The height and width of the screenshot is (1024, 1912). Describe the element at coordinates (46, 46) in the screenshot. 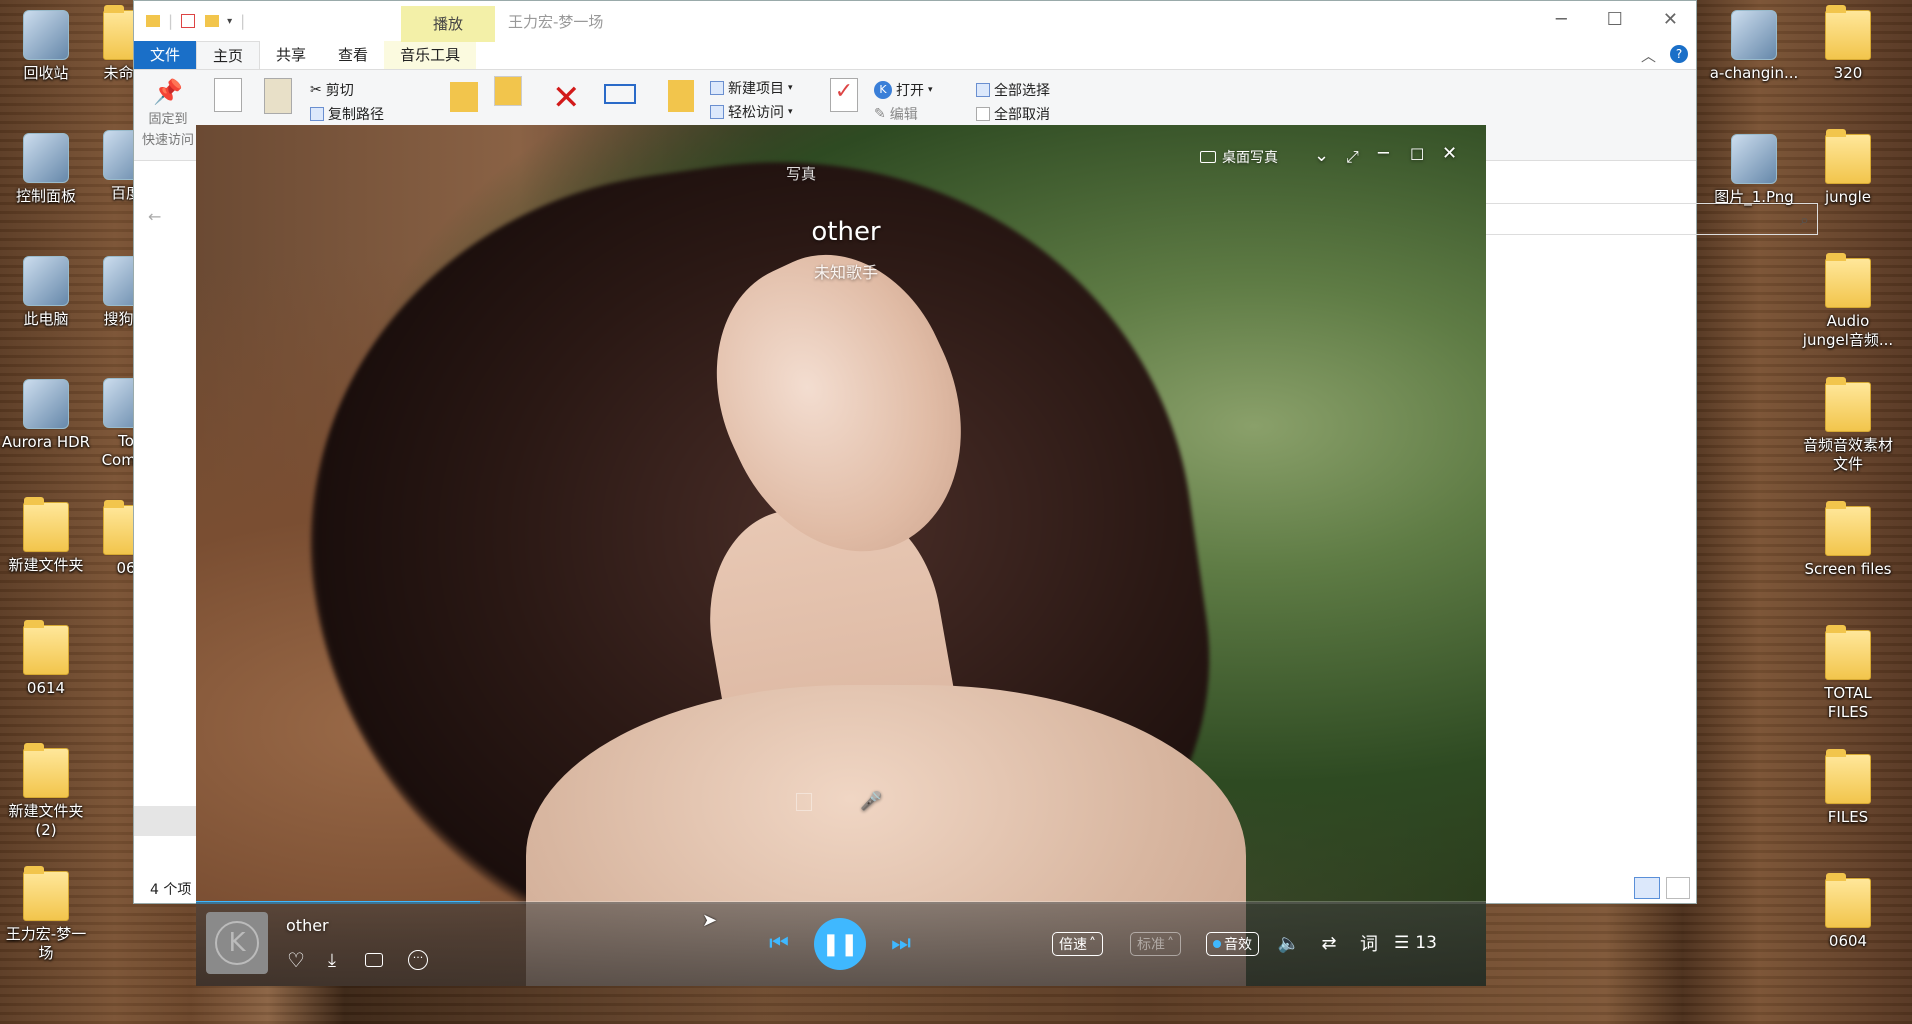

I see `desktop-icon-left: 回收站` at that location.